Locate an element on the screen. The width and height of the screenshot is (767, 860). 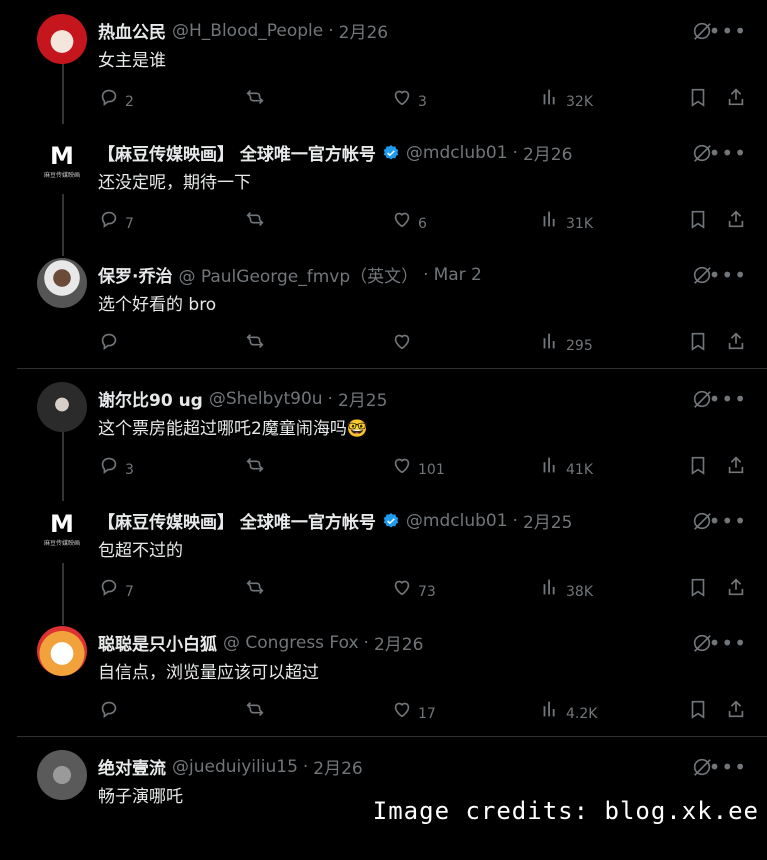
heart-icon is located at coordinates (402, 589).